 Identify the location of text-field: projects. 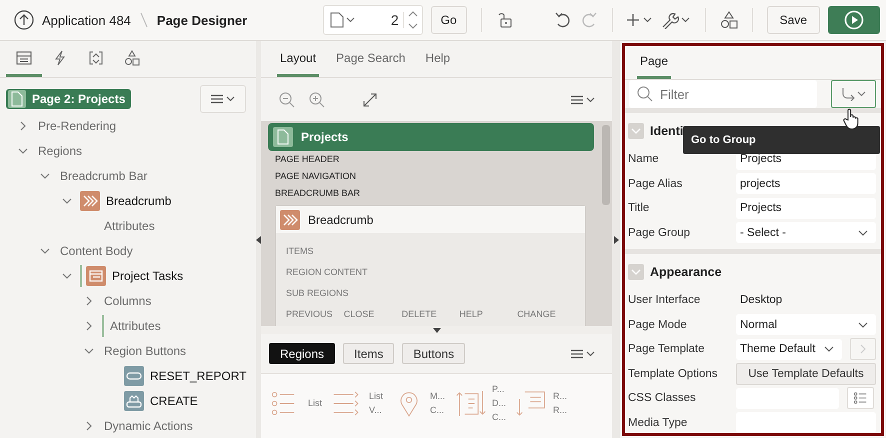
(806, 183).